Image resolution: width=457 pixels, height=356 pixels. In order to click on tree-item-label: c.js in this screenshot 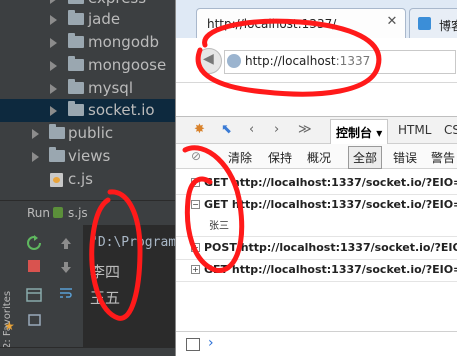, I will do `click(80, 179)`.